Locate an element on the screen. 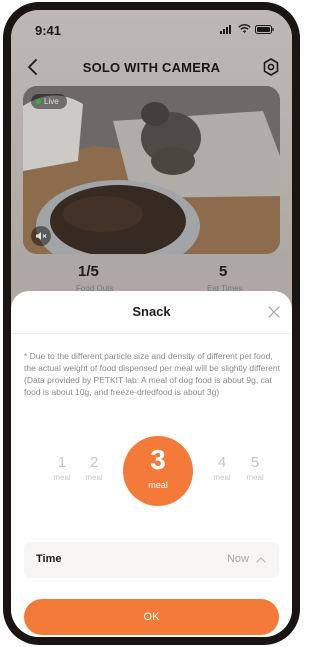  sheet-title: Snack is located at coordinates (151, 311).